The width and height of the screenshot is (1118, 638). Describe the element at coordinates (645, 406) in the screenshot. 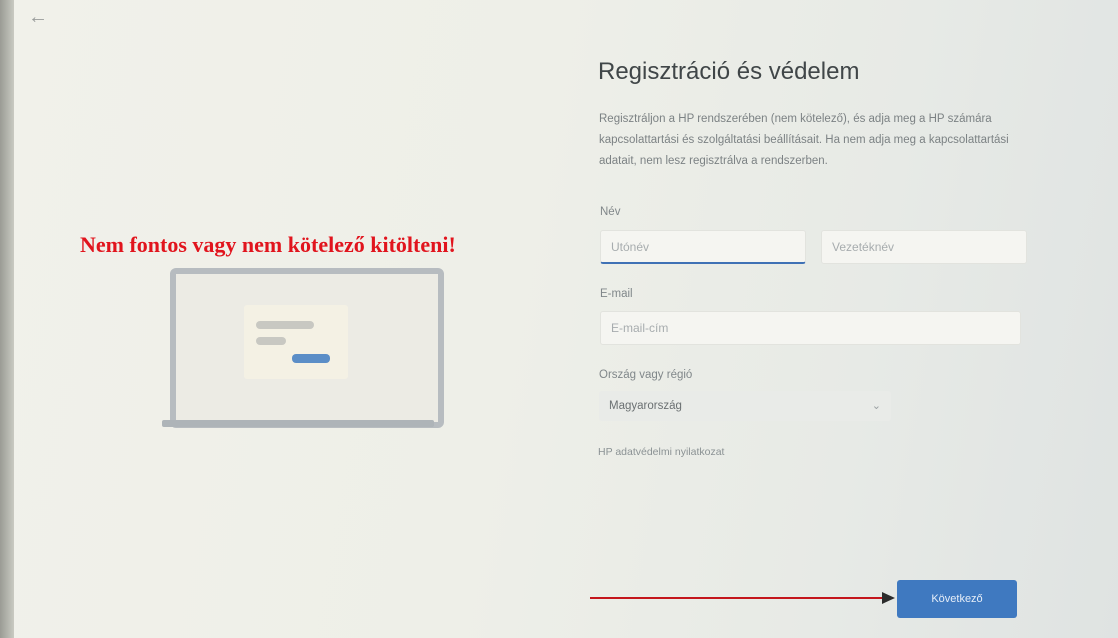

I see `country-value: Magyarország` at that location.